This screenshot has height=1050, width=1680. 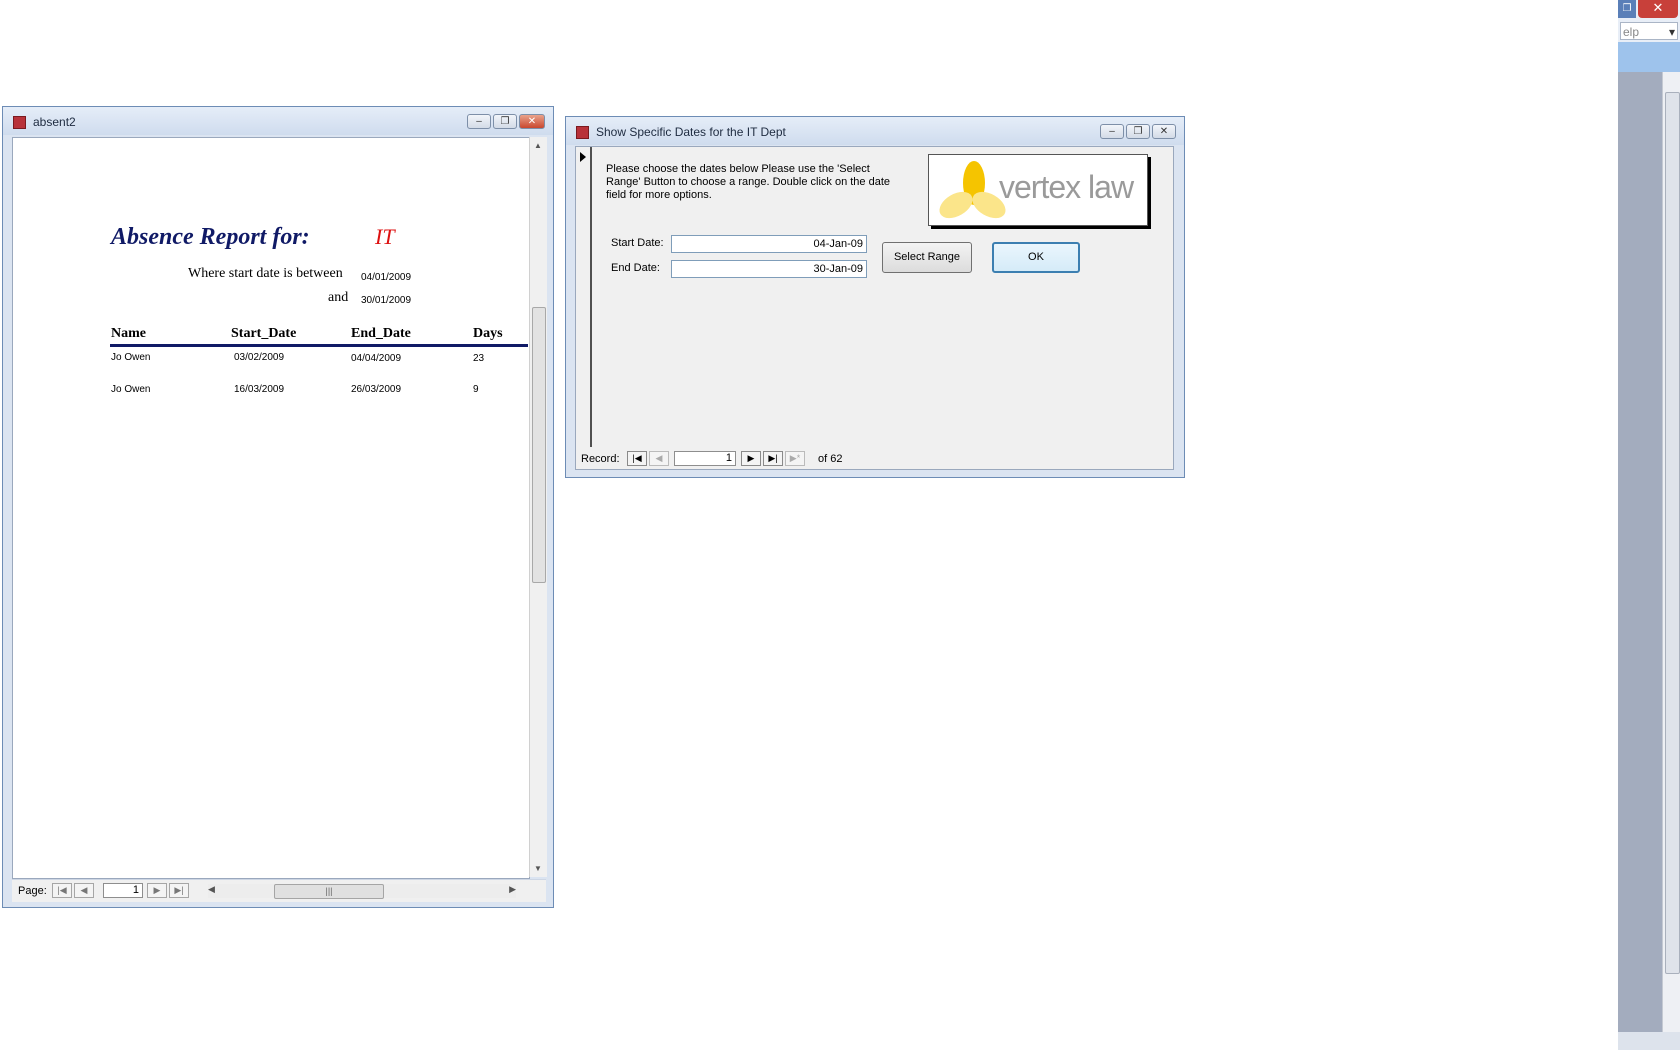 What do you see at coordinates (751, 458) in the screenshot?
I see `next-record-icon: ▶` at bounding box center [751, 458].